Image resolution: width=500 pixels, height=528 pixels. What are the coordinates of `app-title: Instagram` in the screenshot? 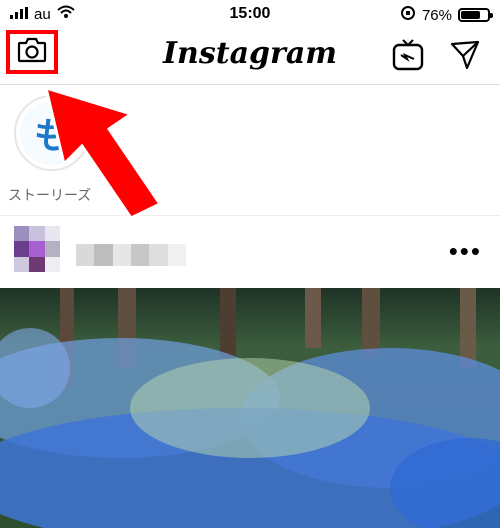 It's located at (250, 53).